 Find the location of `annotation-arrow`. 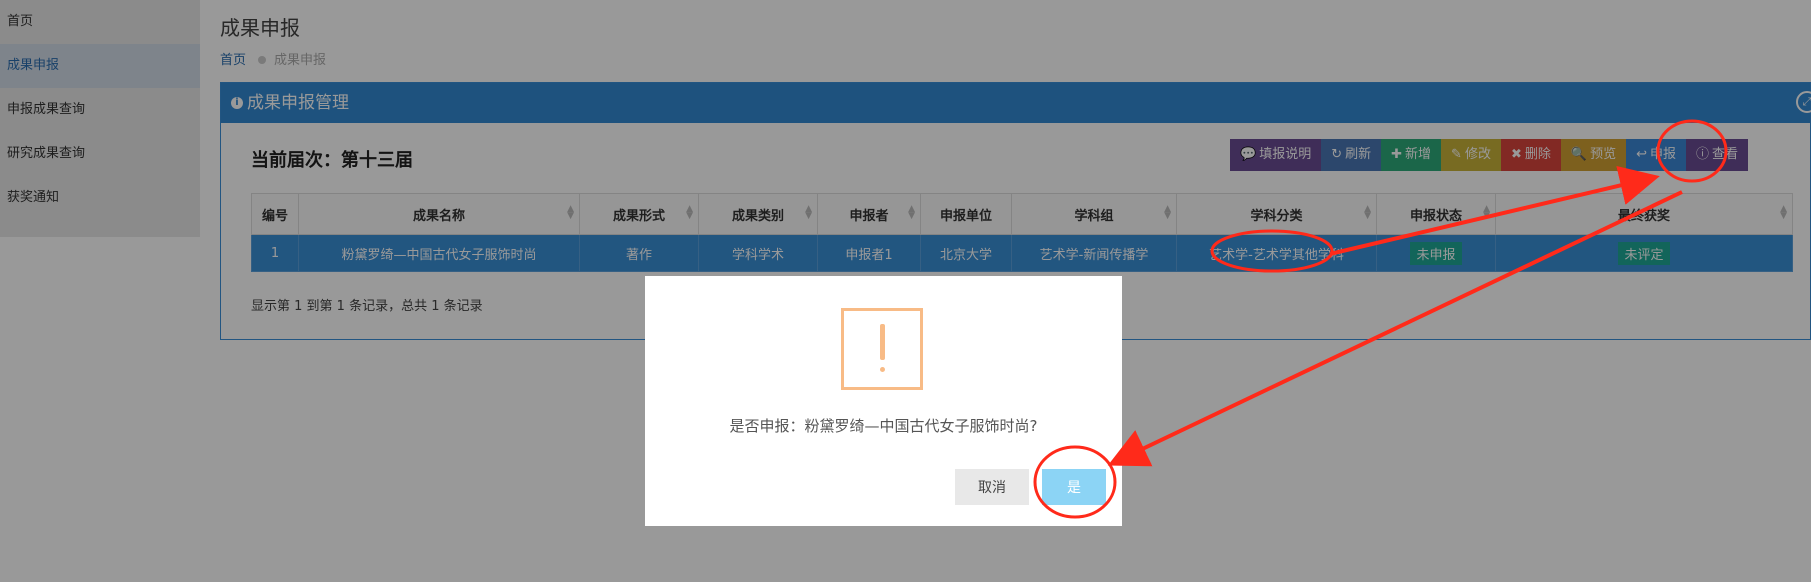

annotation-arrow is located at coordinates (1494, 210).